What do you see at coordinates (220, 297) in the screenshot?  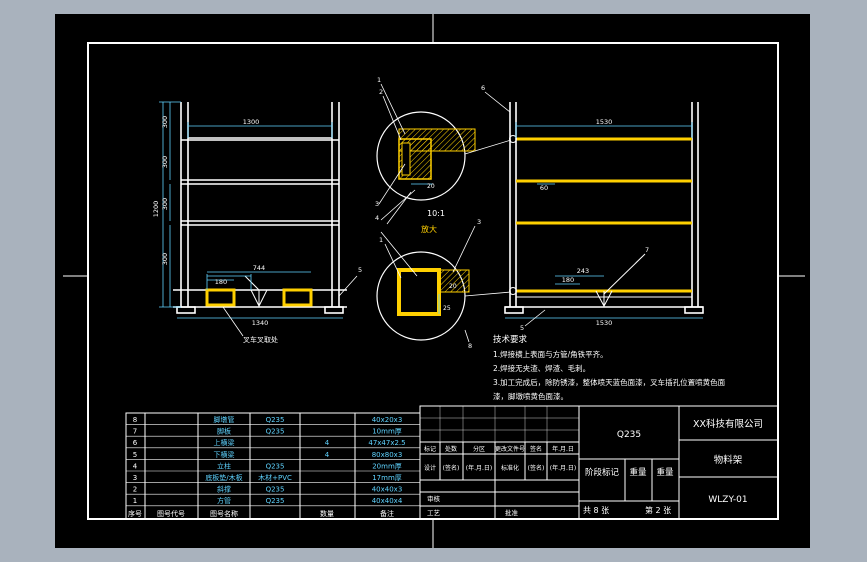 I see `fork-pocket-left` at bounding box center [220, 297].